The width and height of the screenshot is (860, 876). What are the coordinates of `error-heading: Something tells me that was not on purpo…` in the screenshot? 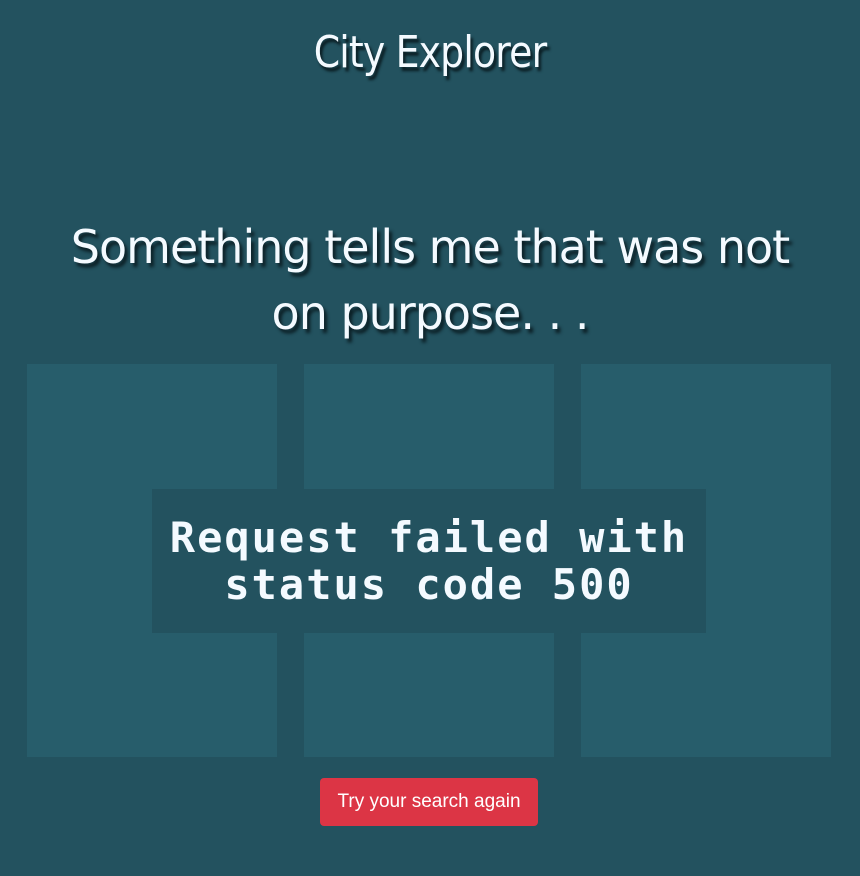 It's located at (430, 280).